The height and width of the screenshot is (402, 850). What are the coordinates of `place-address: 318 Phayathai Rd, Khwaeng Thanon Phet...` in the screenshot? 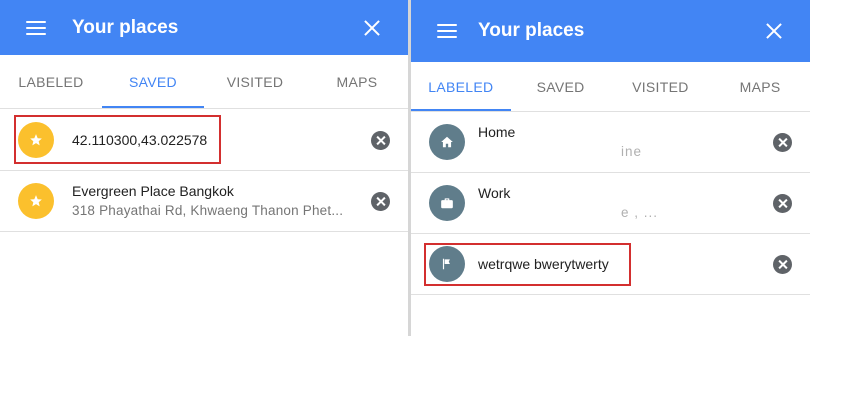 It's located at (208, 210).